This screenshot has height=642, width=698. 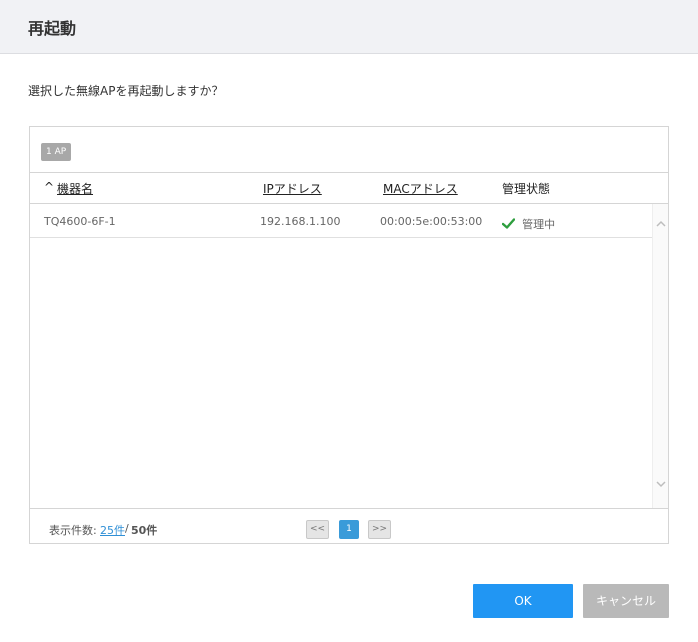 I want to click on page-1-button: 1, so click(x=349, y=529).